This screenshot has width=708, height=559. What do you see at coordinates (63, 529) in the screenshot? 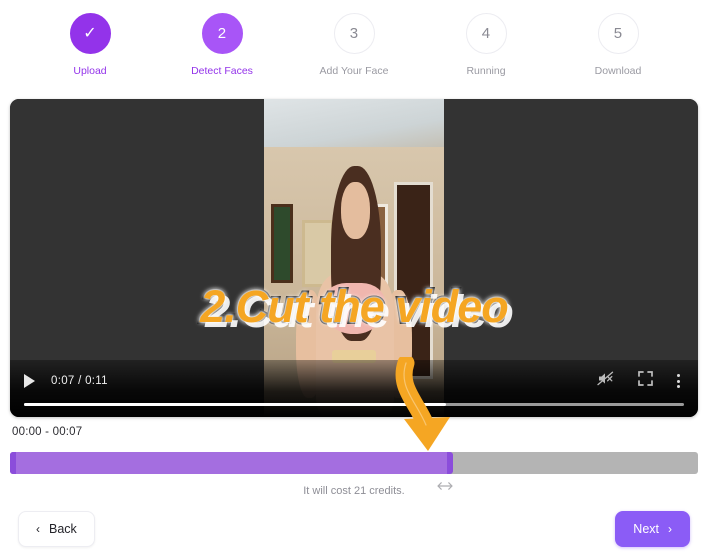
I see `back-button-label: Back` at bounding box center [63, 529].